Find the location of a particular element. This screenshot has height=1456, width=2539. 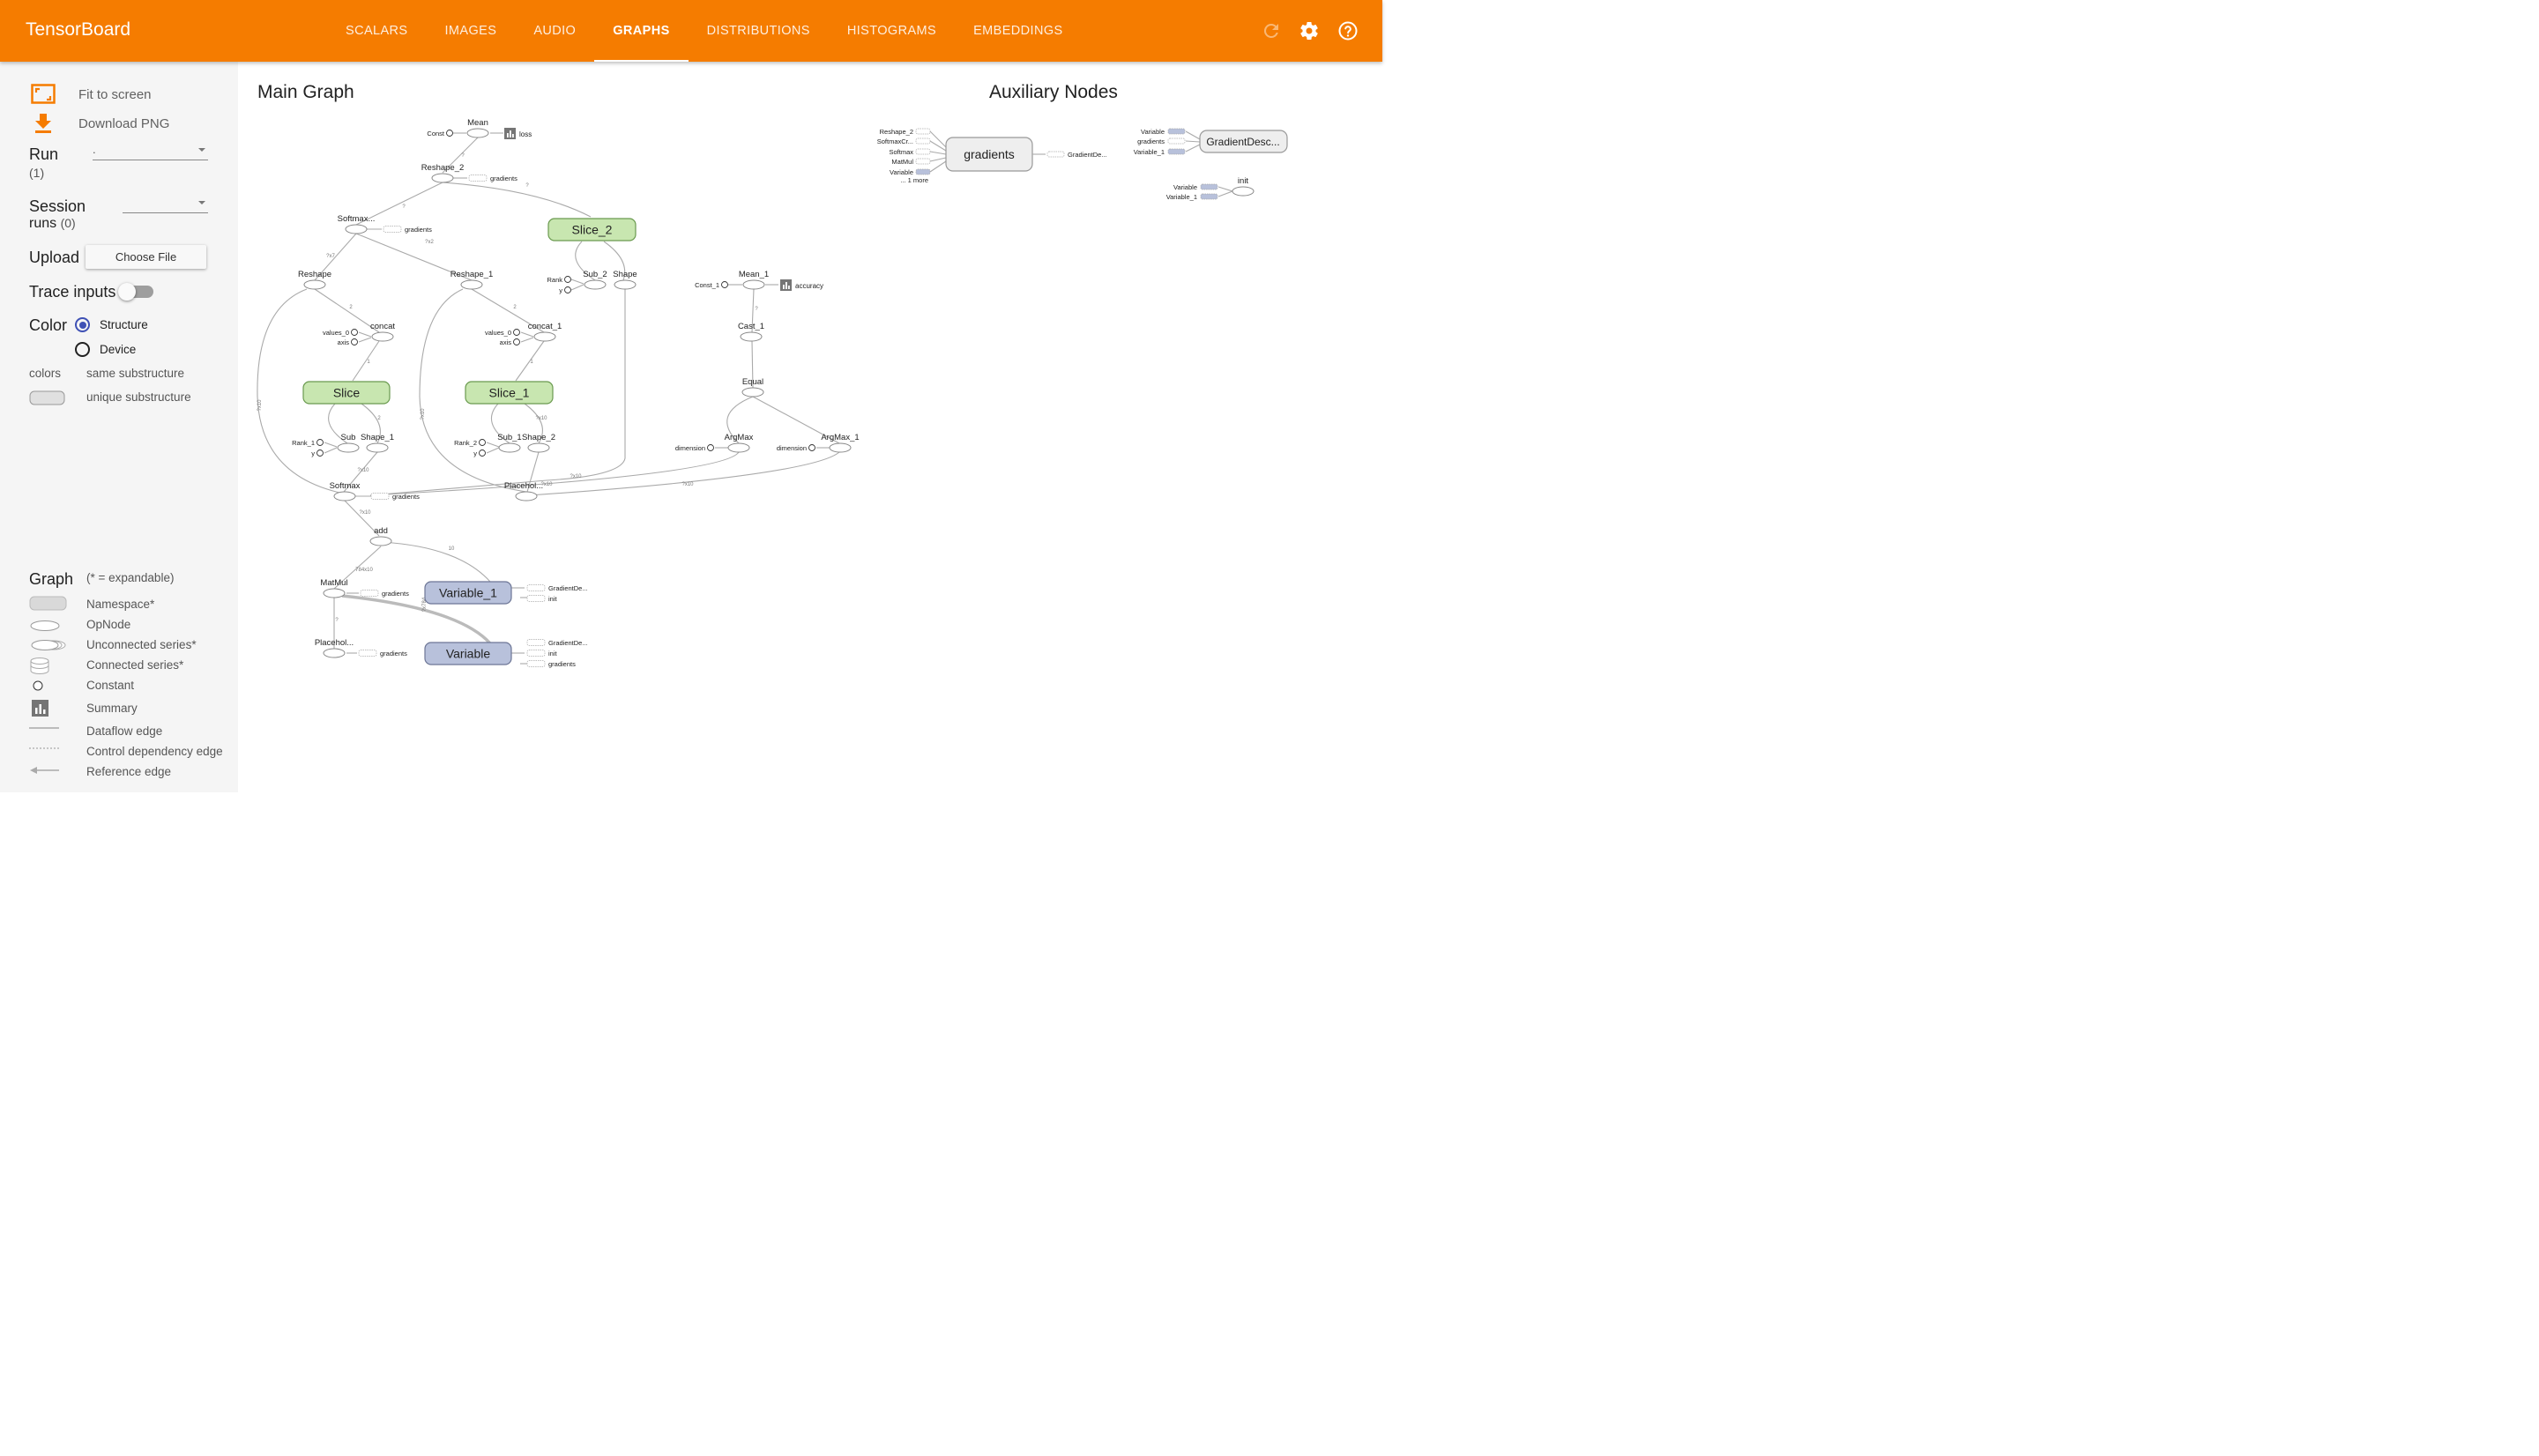

tab-images: IMAGES is located at coordinates (471, 31).